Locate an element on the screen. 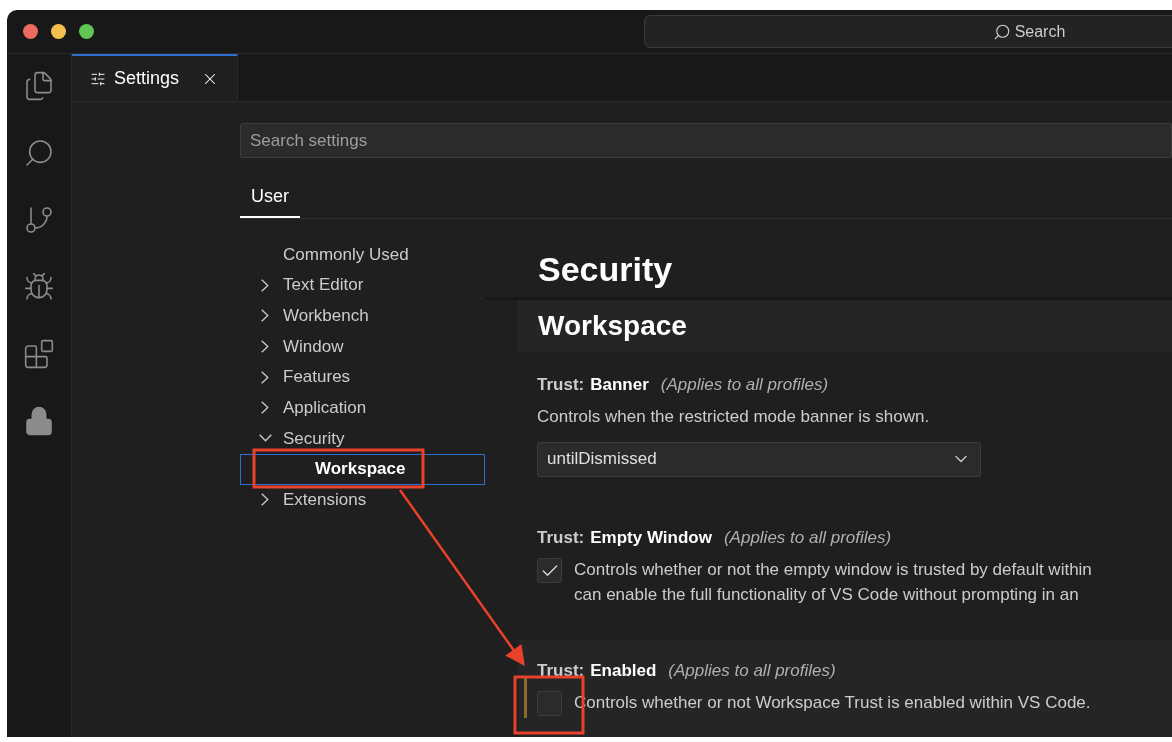  settings-search-field: Search settings is located at coordinates (706, 140).